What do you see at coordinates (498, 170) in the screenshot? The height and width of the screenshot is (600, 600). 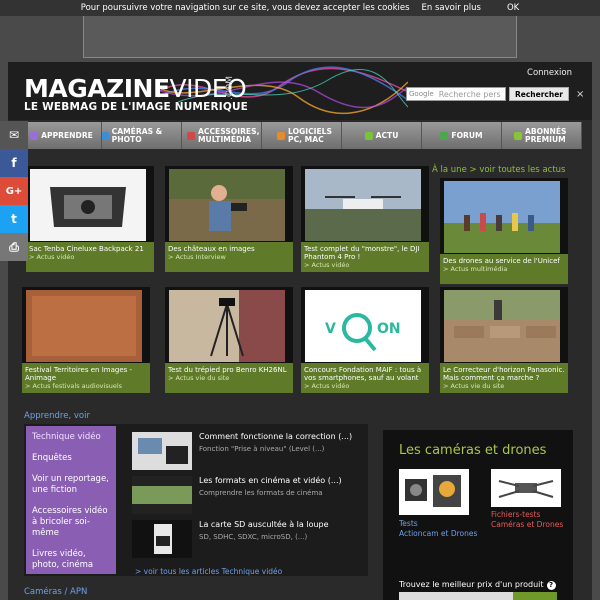 I see `actu-all-link: À la une > voir toutes les actus` at bounding box center [498, 170].